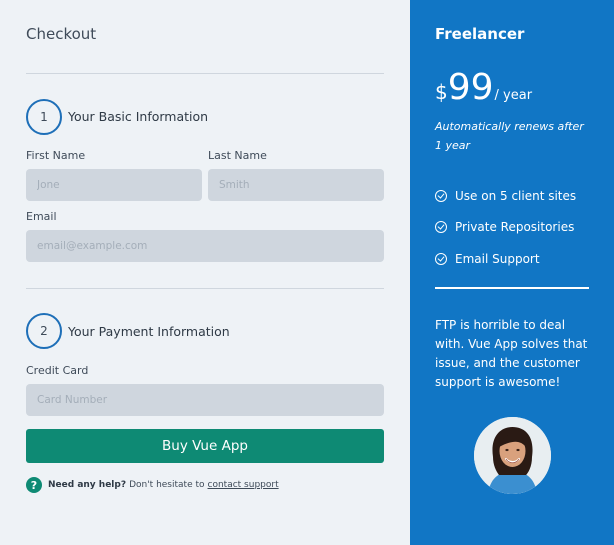 The width and height of the screenshot is (614, 545). What do you see at coordinates (205, 400) in the screenshot?
I see `card-number-field` at bounding box center [205, 400].